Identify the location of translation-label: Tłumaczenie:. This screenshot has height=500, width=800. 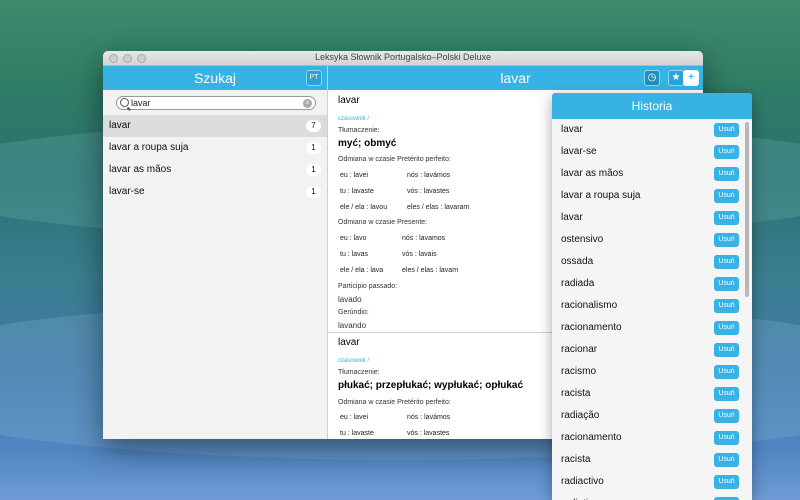
(359, 372).